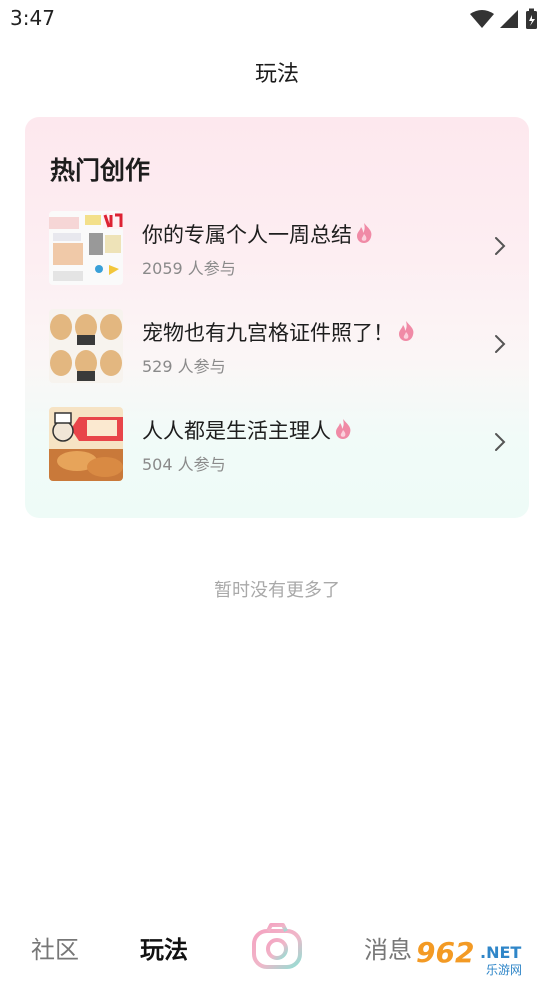 The image size is (554, 984). Describe the element at coordinates (277, 450) in the screenshot. I see `creation-item-life-host: 人人都是生活主理人 504 人参与` at that location.